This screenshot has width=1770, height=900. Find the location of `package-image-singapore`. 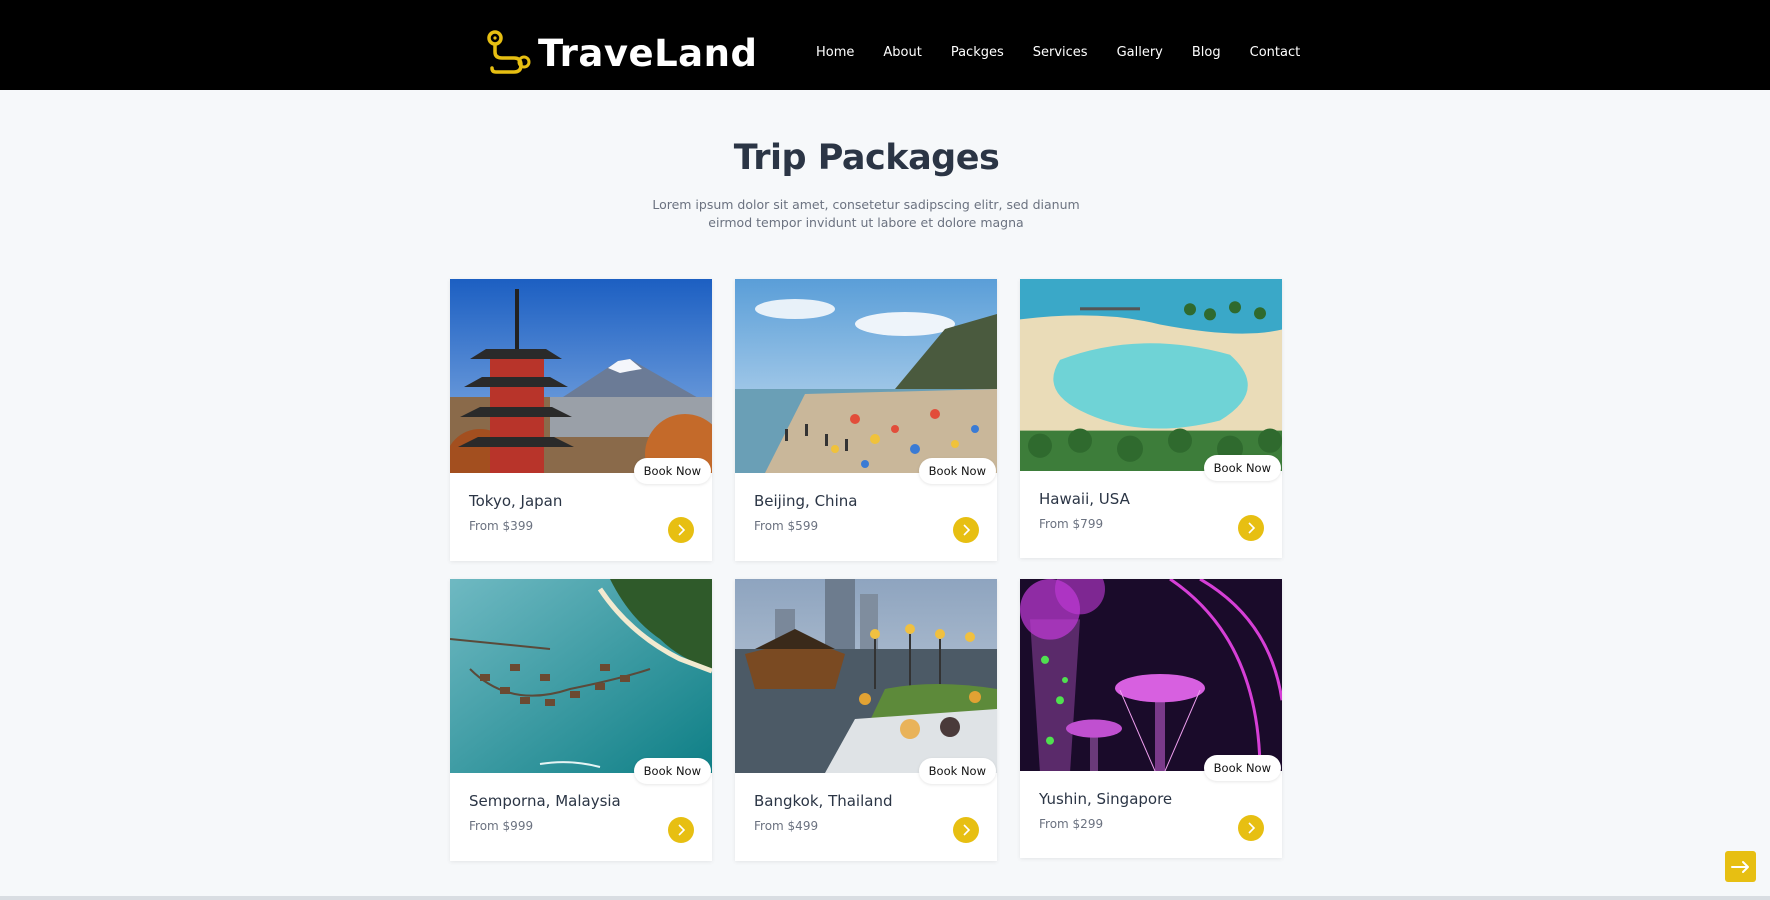

package-image-singapore is located at coordinates (1151, 675).